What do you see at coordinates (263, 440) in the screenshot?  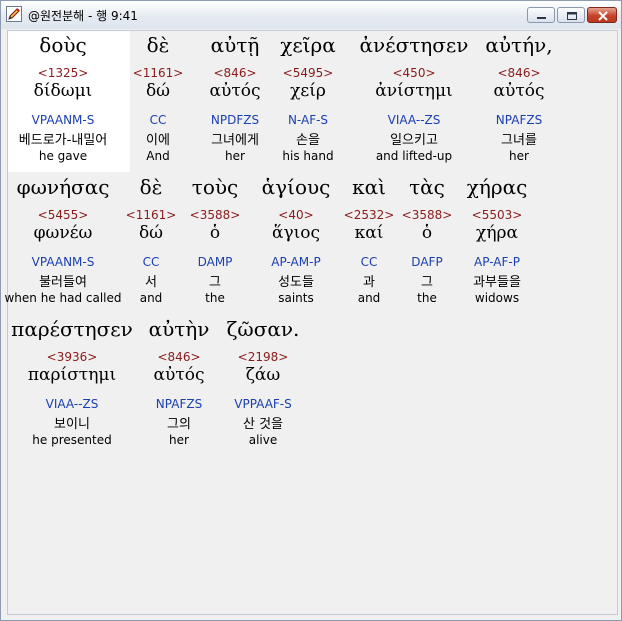 I see `word-english-gloss: alive` at bounding box center [263, 440].